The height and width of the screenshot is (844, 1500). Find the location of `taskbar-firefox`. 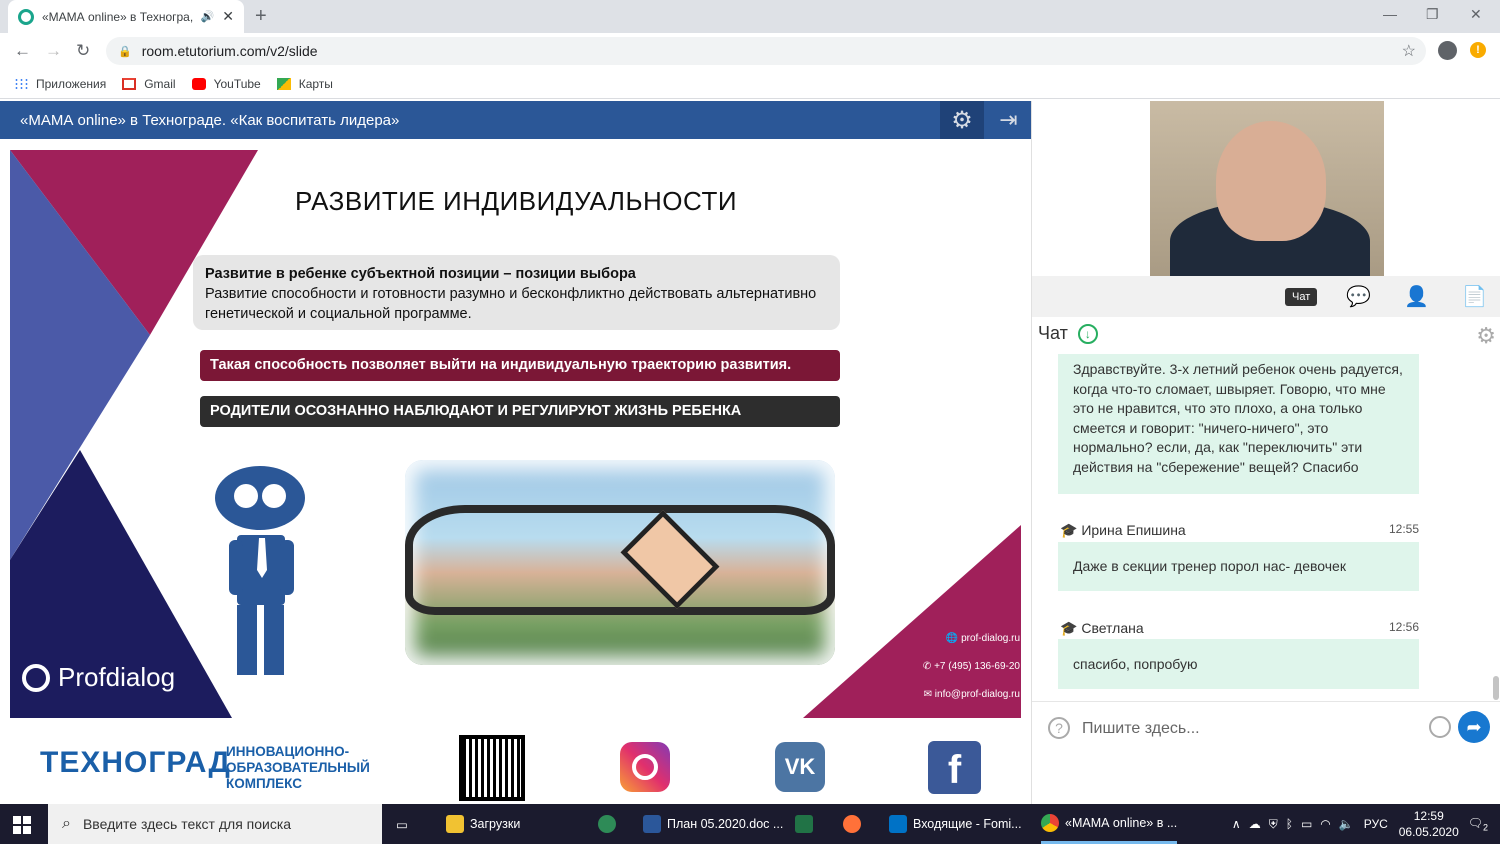

taskbar-firefox is located at coordinates (855, 824).